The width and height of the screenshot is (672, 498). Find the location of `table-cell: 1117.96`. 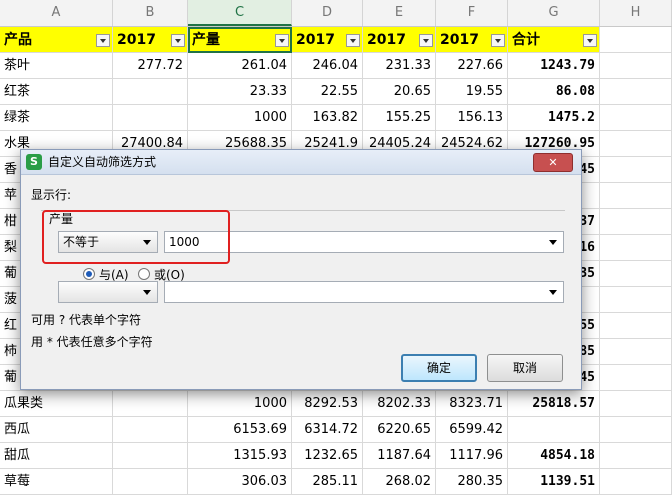

table-cell: 1117.96 is located at coordinates (472, 456).